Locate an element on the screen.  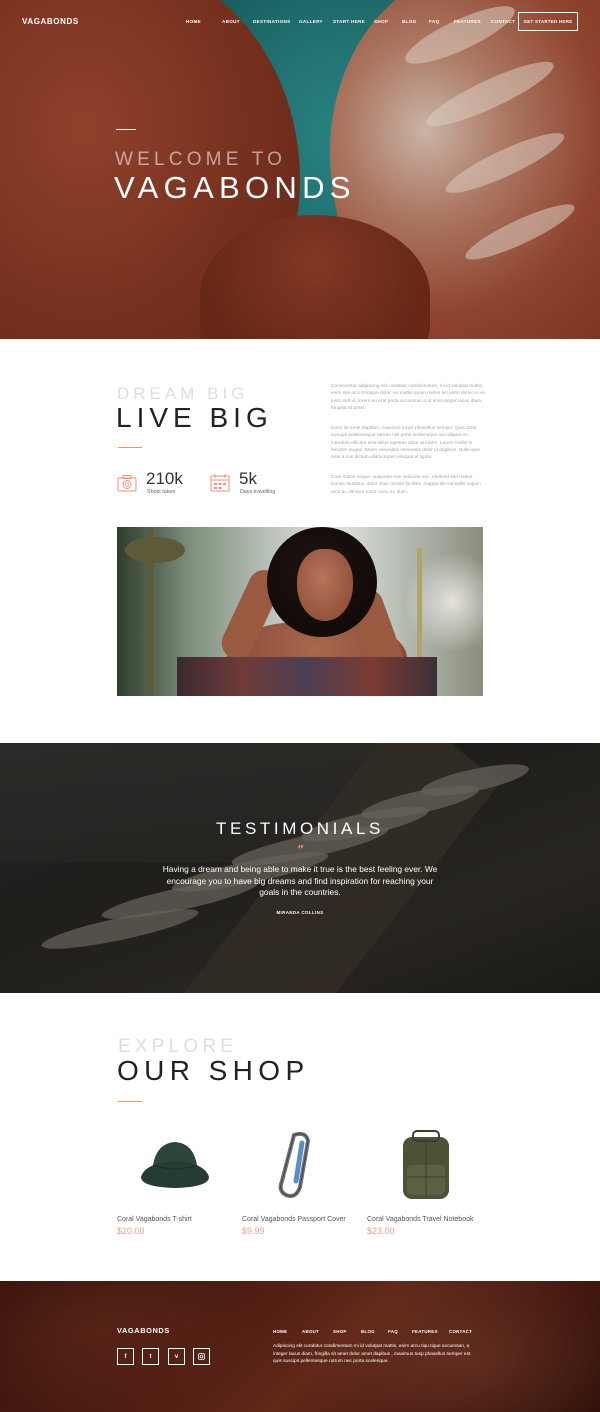
footer-nav-blog: BLOG is located at coordinates (374, 1331).